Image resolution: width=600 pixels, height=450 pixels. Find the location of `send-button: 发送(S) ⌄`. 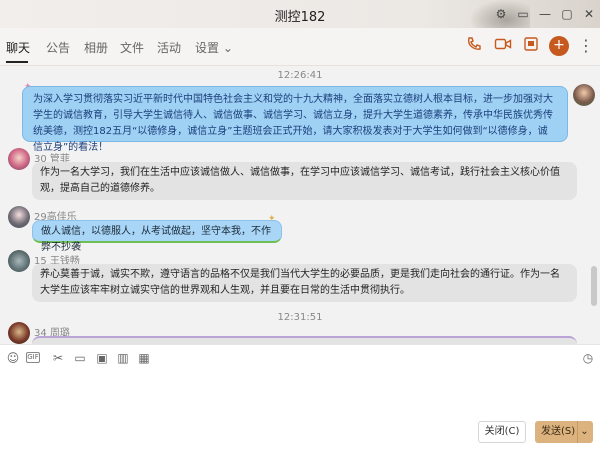

send-button: 发送(S) ⌄ is located at coordinates (564, 432).